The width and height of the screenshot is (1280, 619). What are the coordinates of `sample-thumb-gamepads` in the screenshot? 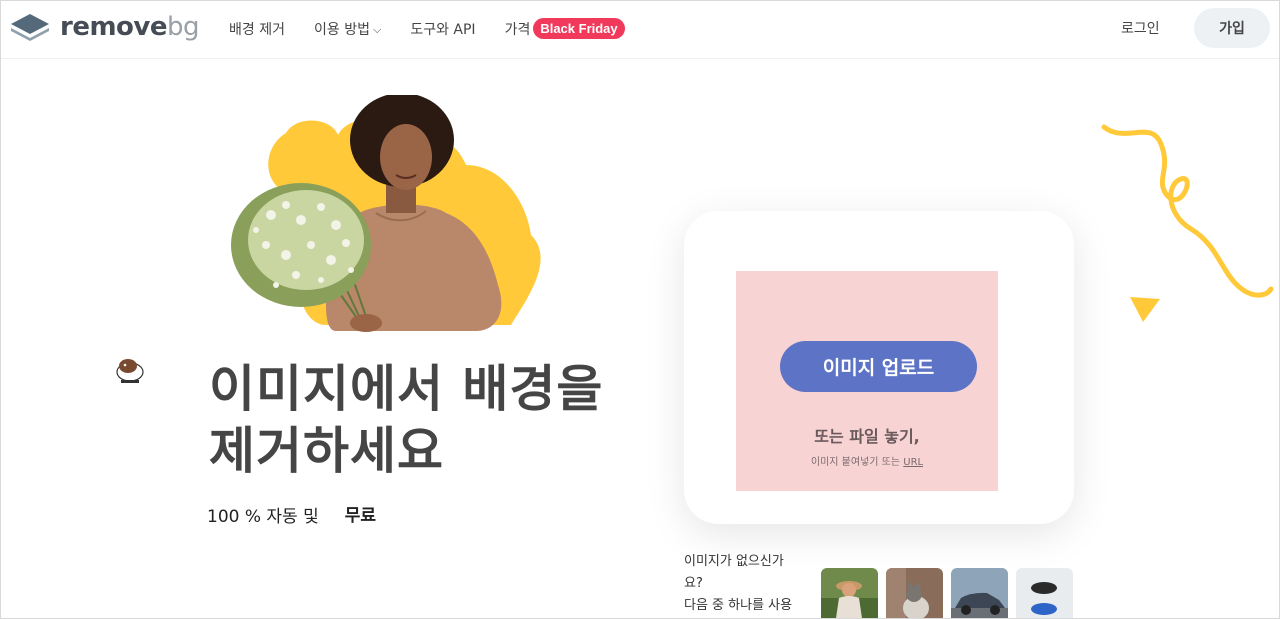 It's located at (1044, 593).